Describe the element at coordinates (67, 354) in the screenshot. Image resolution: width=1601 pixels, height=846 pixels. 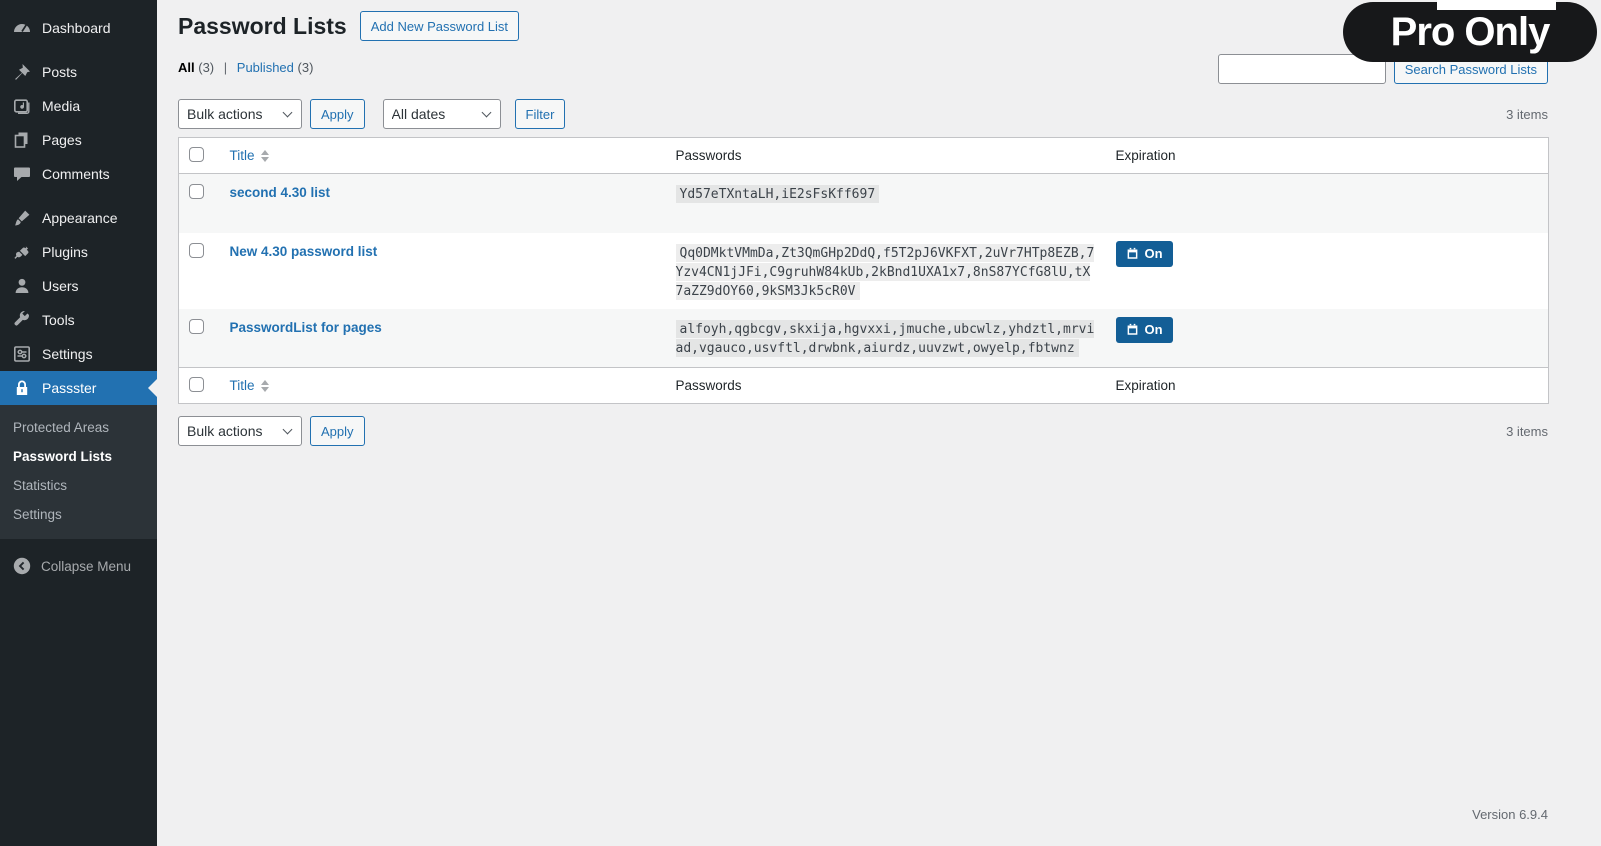
I see `sidebar-item-label: Settings` at that location.